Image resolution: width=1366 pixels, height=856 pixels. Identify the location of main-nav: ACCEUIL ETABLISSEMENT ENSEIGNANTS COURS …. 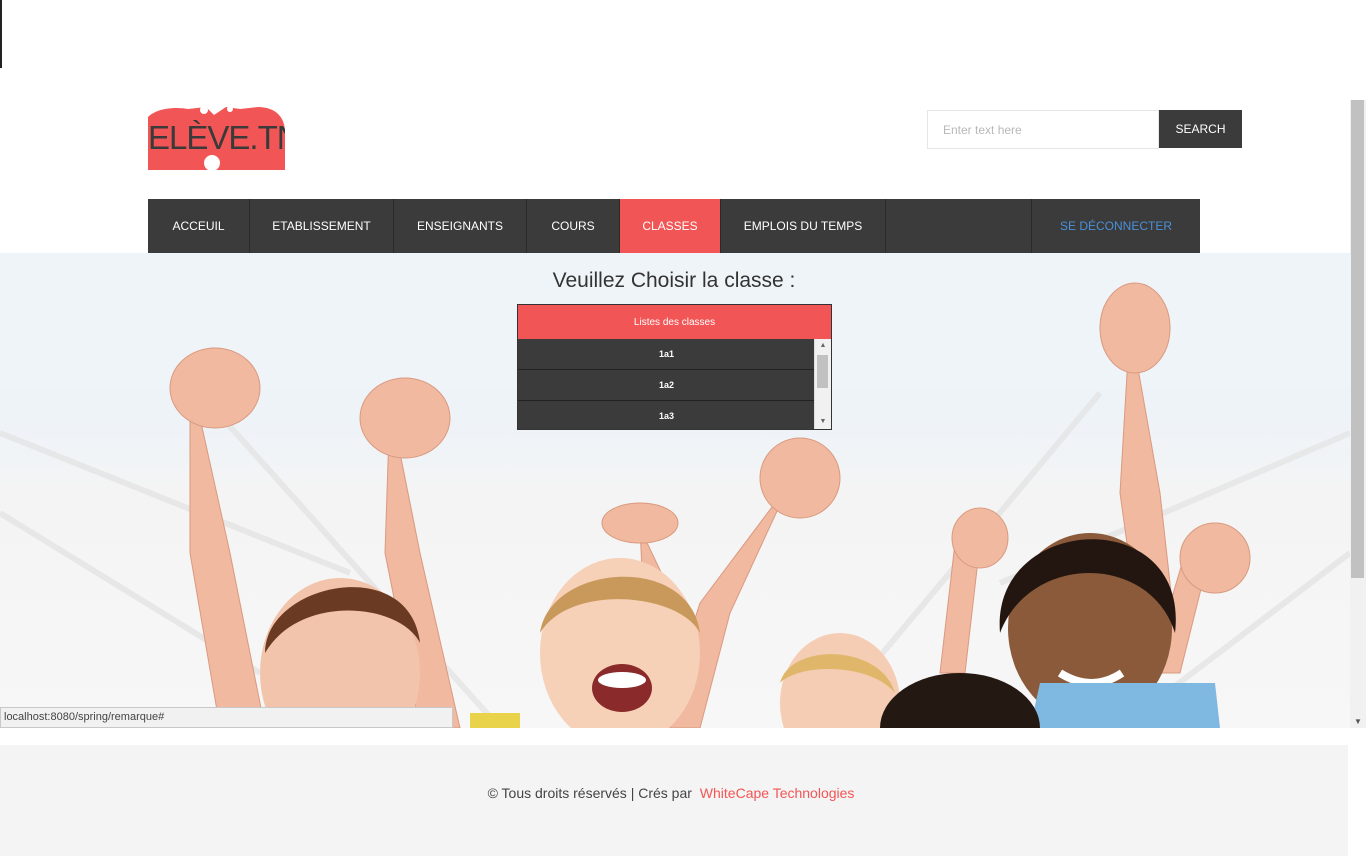
(674, 226).